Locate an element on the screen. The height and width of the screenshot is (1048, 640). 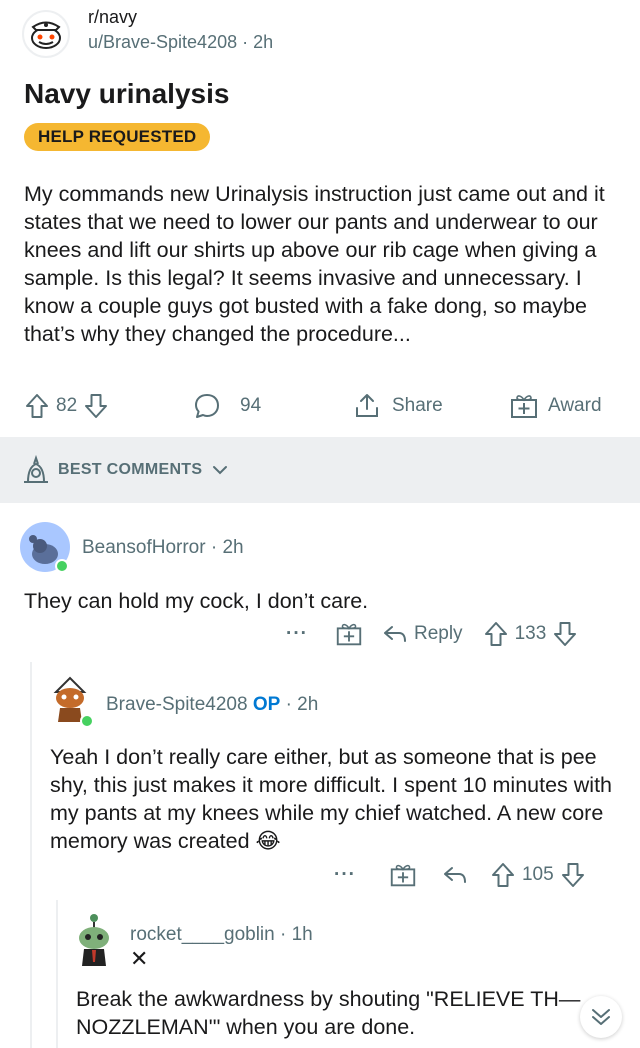
comment-icon is located at coordinates (207, 406).